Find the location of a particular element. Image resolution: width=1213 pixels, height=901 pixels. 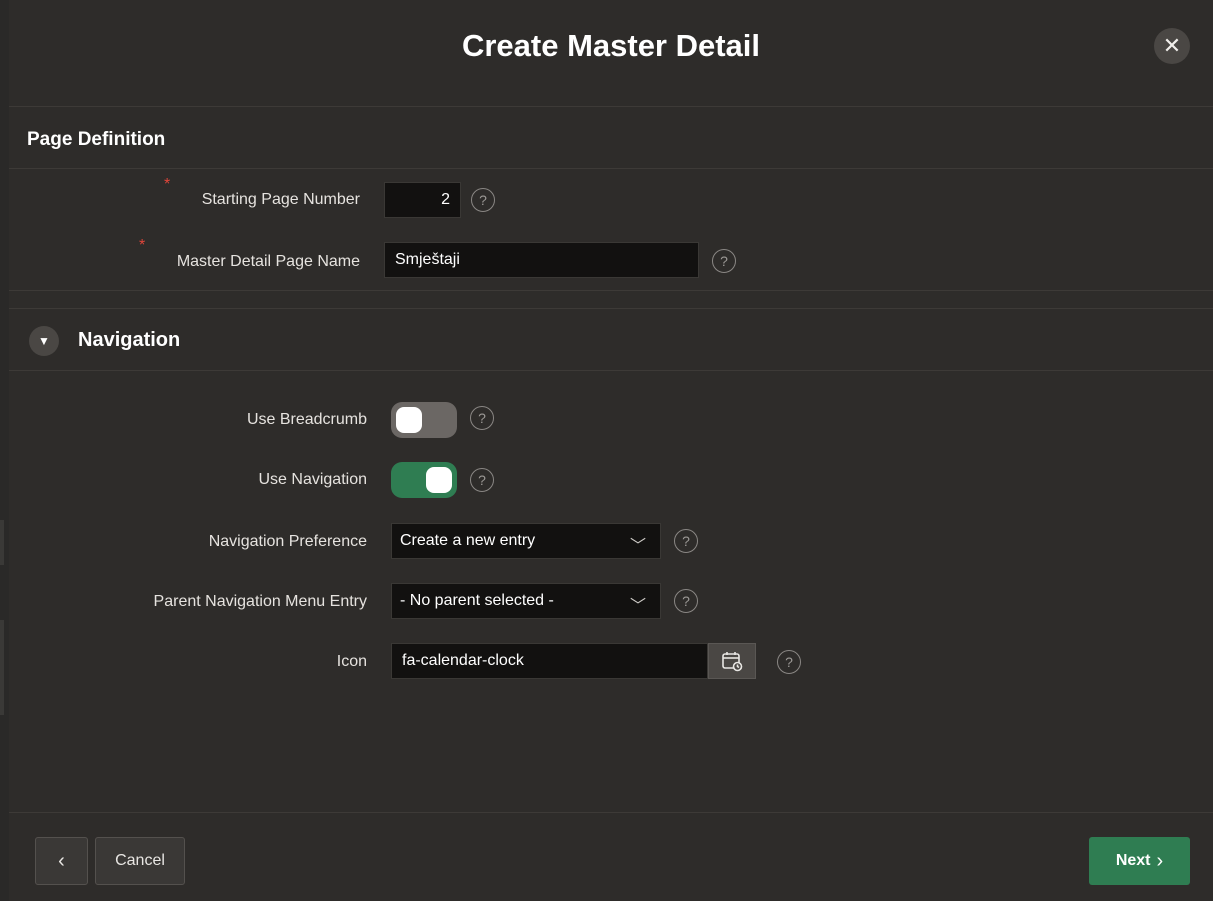

dialog-header: Create Master Detail ✕ is located at coordinates (611, 53).